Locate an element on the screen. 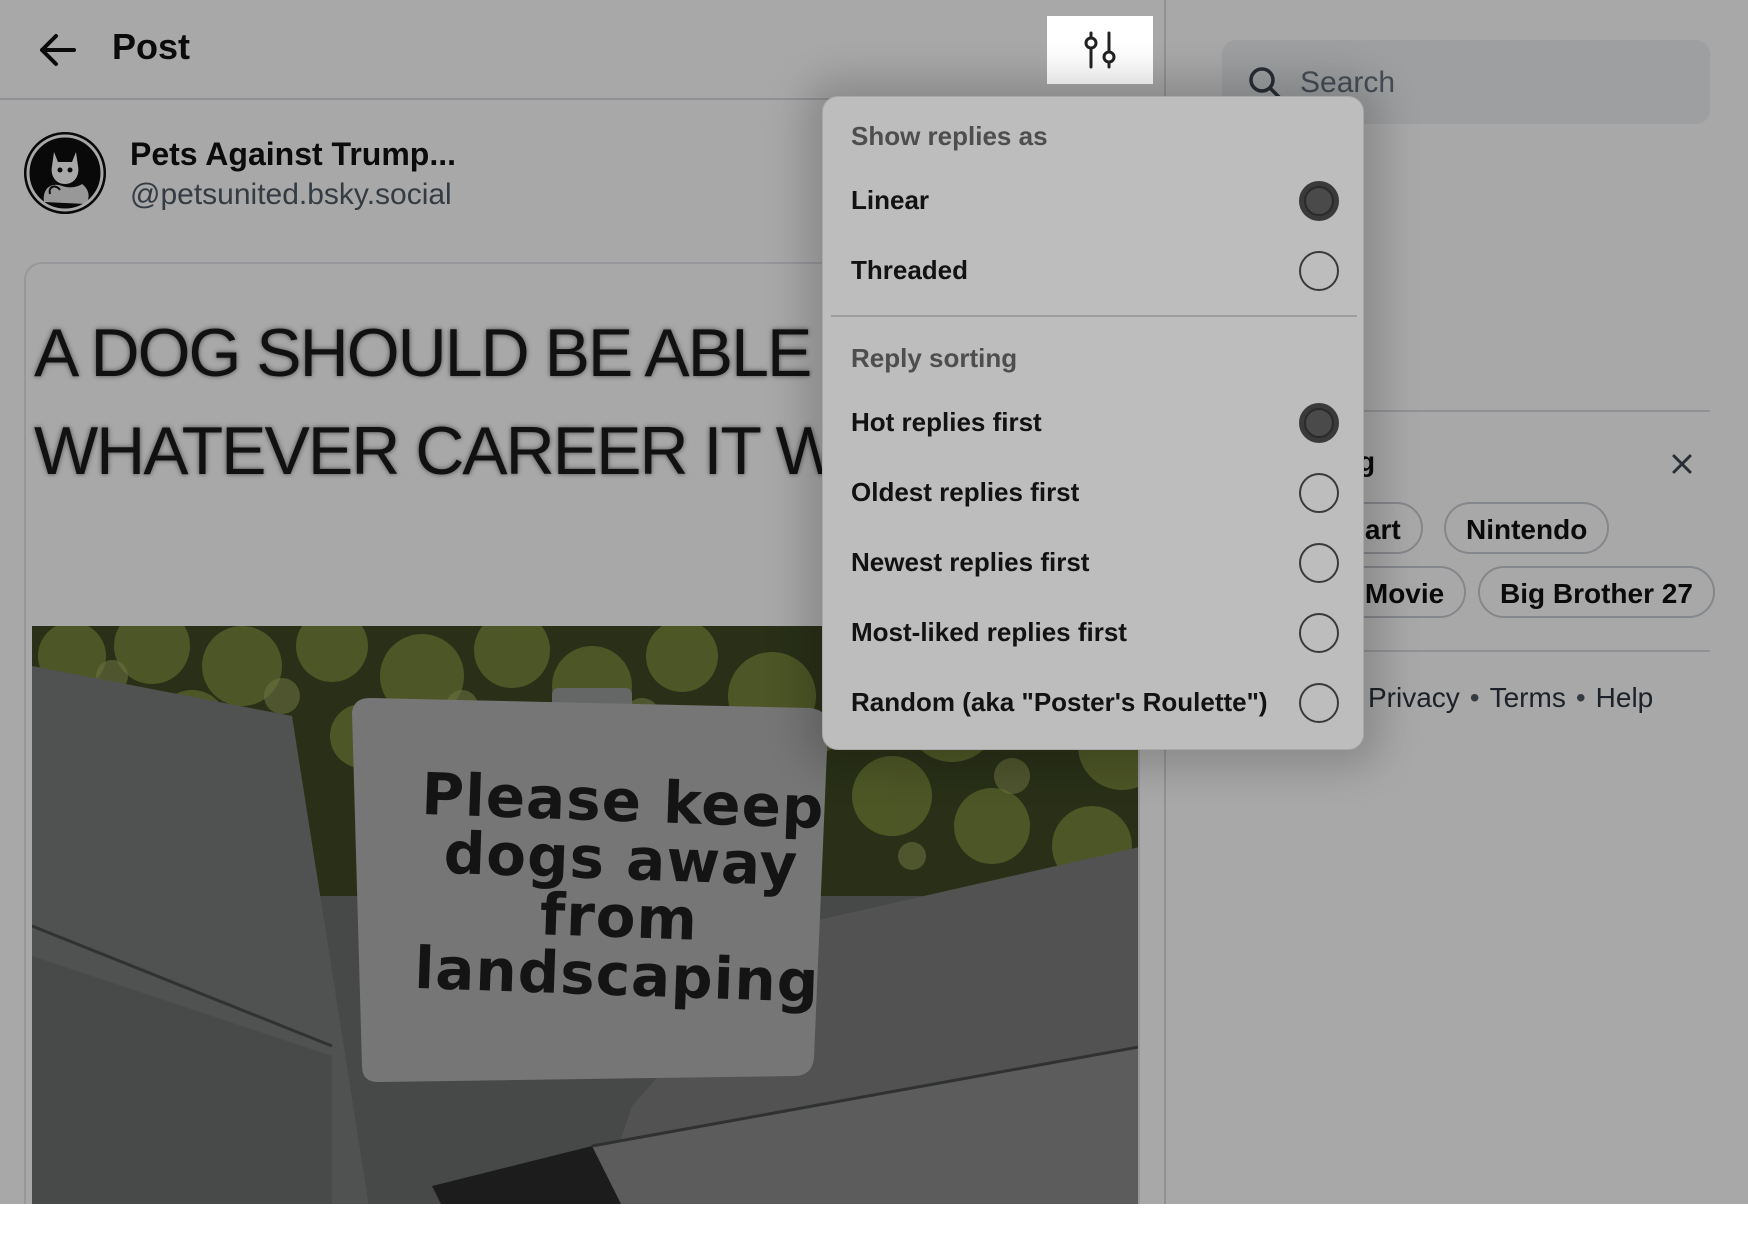 The height and width of the screenshot is (1240, 1748). option-label: Hot replies first is located at coordinates (946, 422).